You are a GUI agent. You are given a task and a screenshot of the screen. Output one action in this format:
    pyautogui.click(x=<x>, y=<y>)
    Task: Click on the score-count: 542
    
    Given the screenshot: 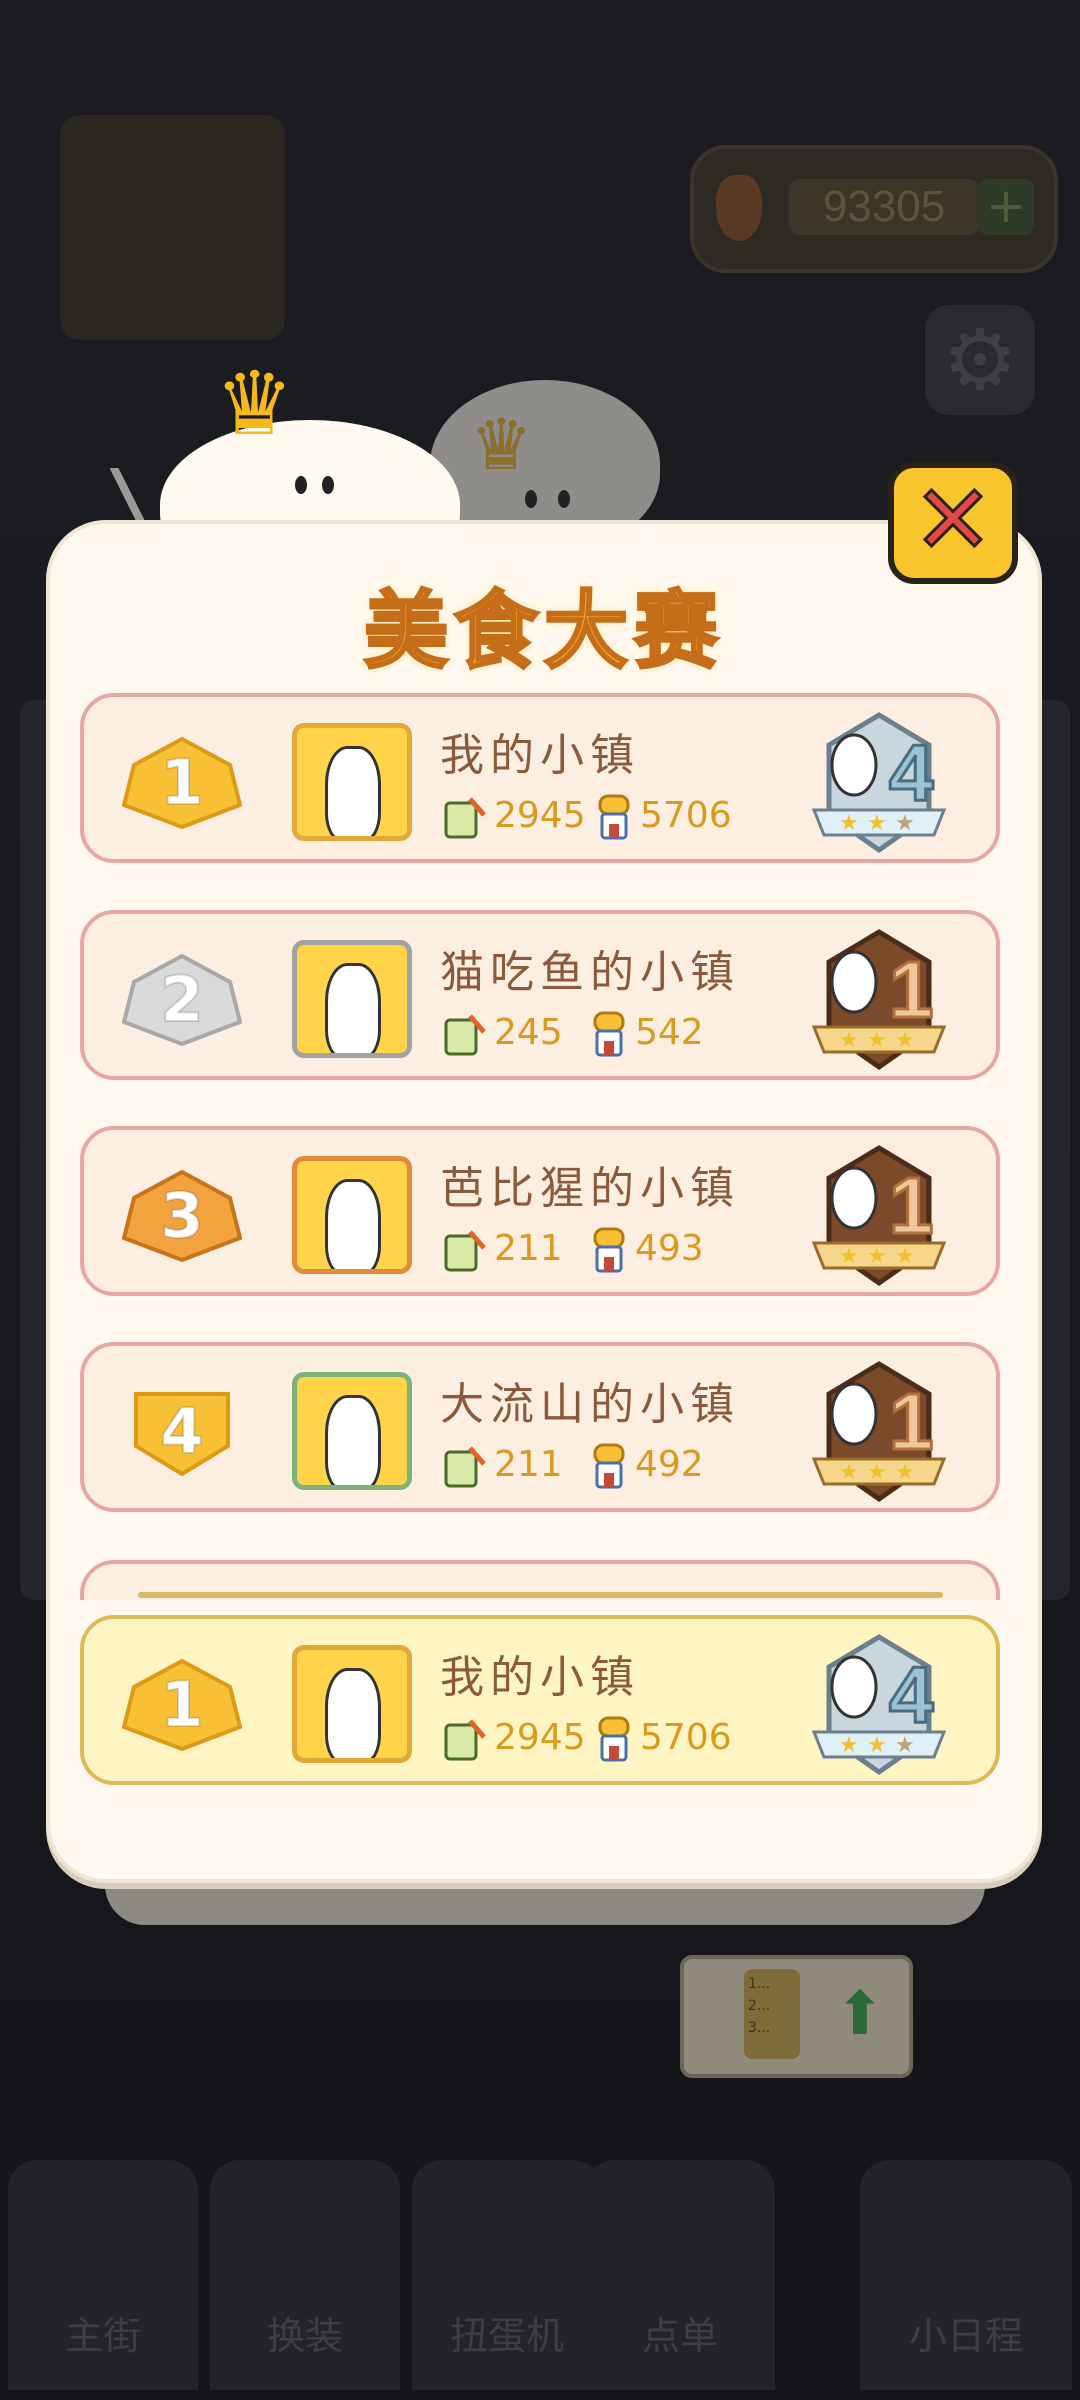 What is the action you would take?
    pyautogui.click(x=646, y=1033)
    